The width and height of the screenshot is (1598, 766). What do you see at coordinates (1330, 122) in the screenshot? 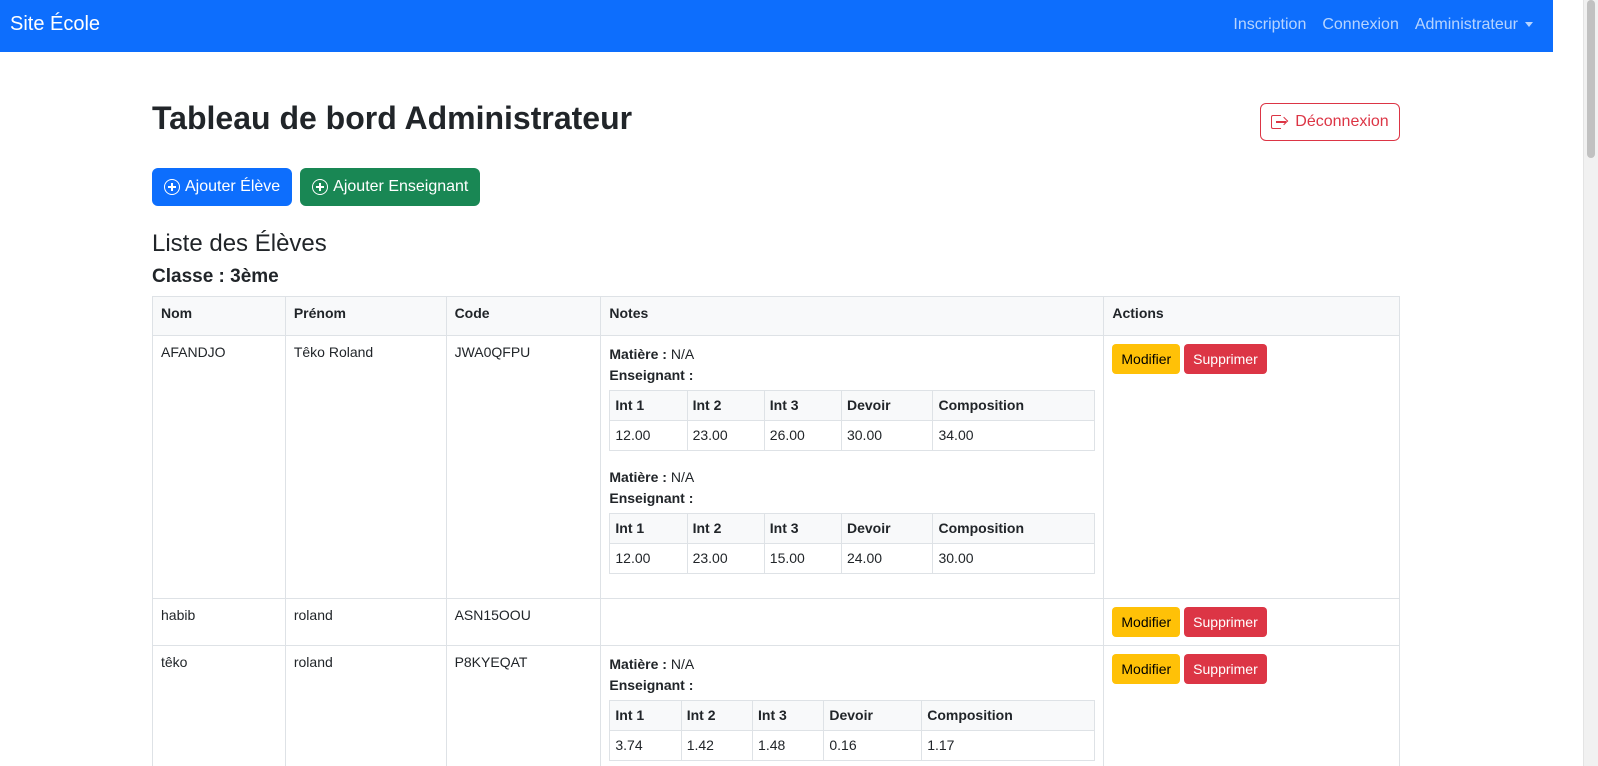
I see `logout-button: Déconnexion` at bounding box center [1330, 122].